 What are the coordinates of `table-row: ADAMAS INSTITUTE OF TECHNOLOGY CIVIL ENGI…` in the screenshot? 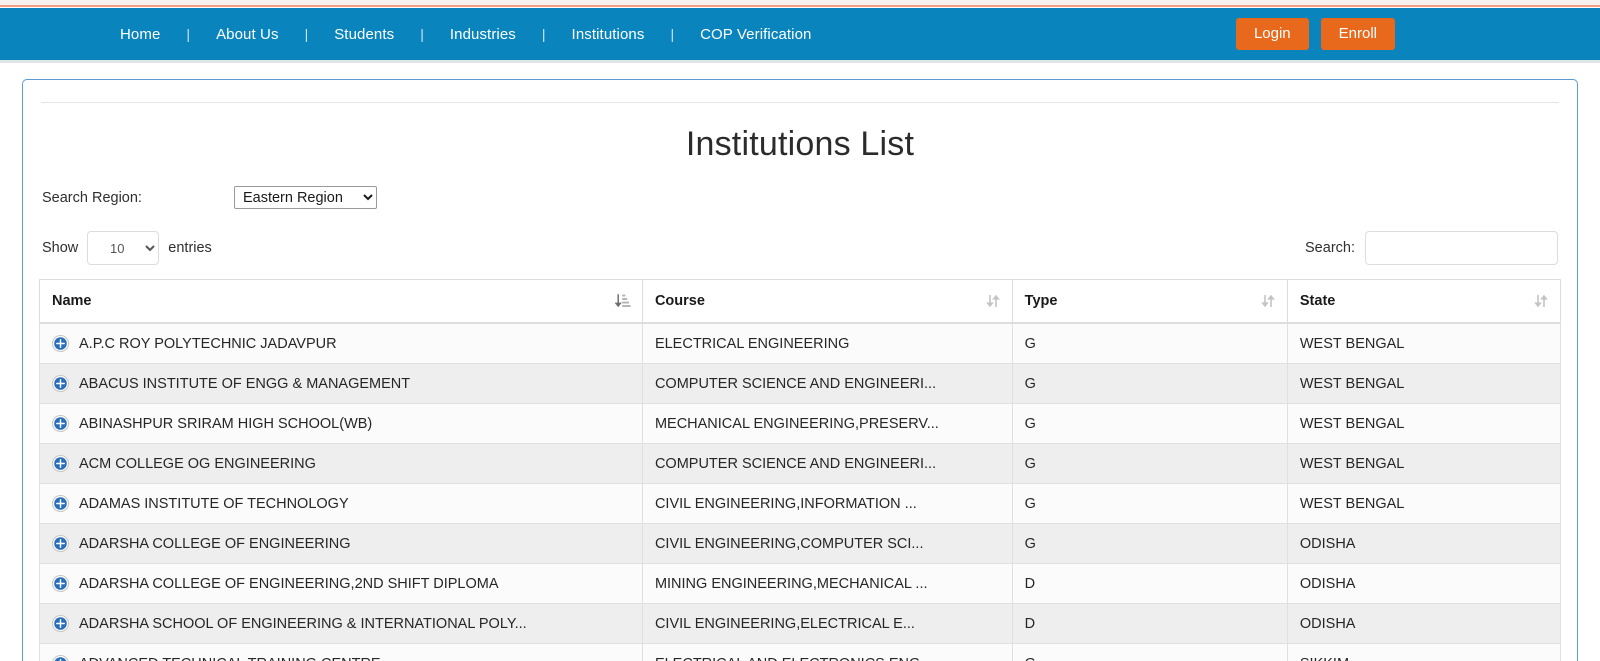 It's located at (800, 503).